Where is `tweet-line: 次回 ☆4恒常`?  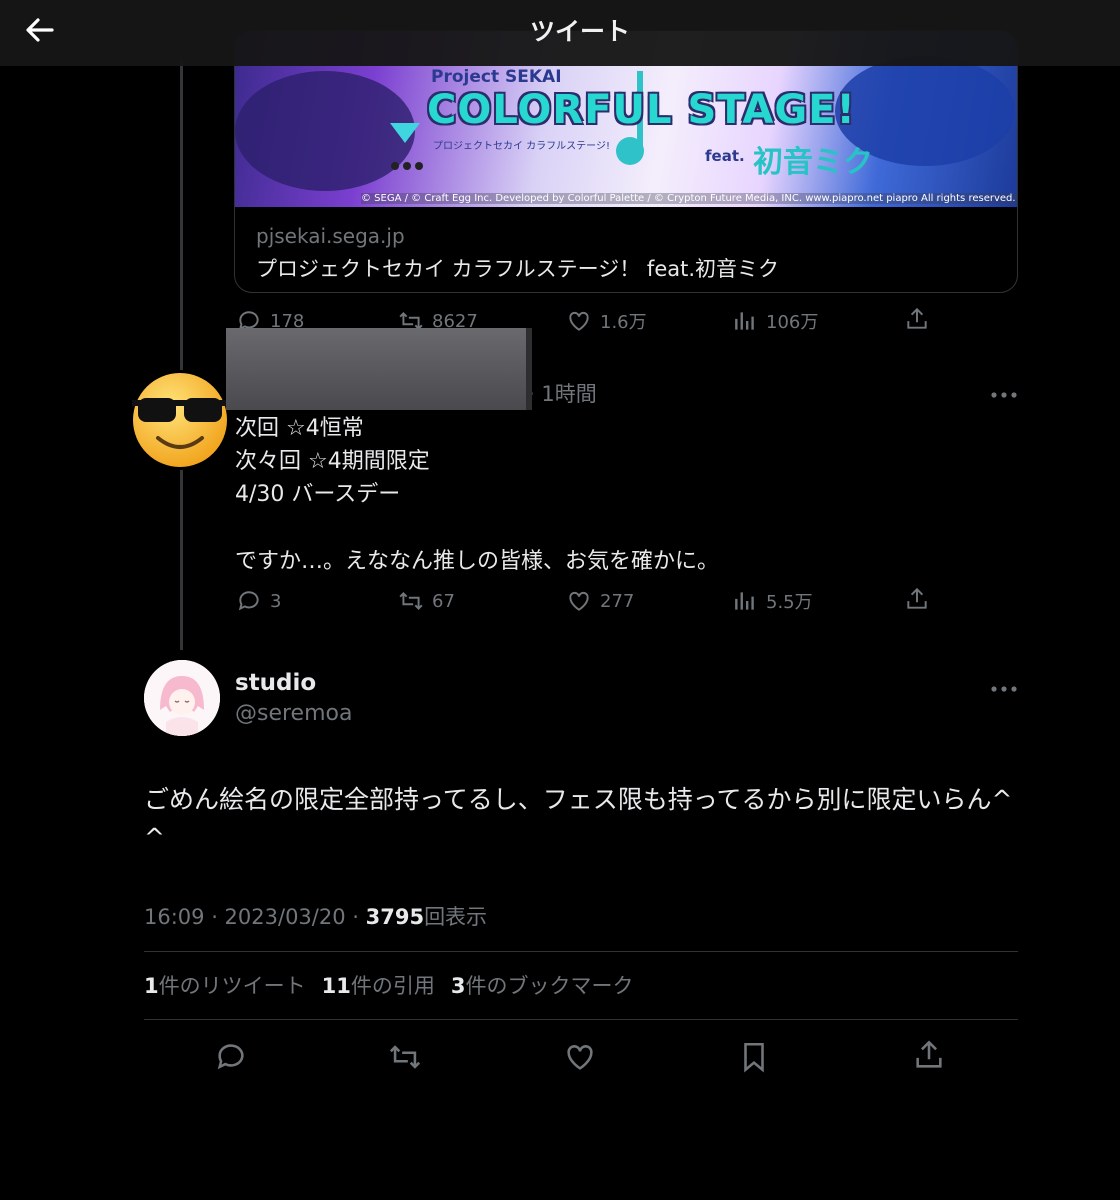 tweet-line: 次回 ☆4恒常 is located at coordinates (299, 428).